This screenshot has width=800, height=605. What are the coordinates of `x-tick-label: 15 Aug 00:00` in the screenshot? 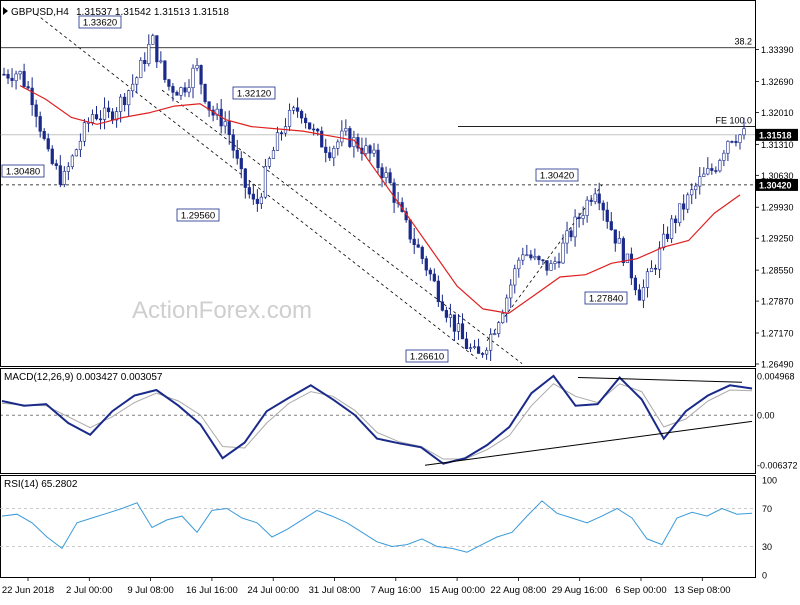 It's located at (457, 590).